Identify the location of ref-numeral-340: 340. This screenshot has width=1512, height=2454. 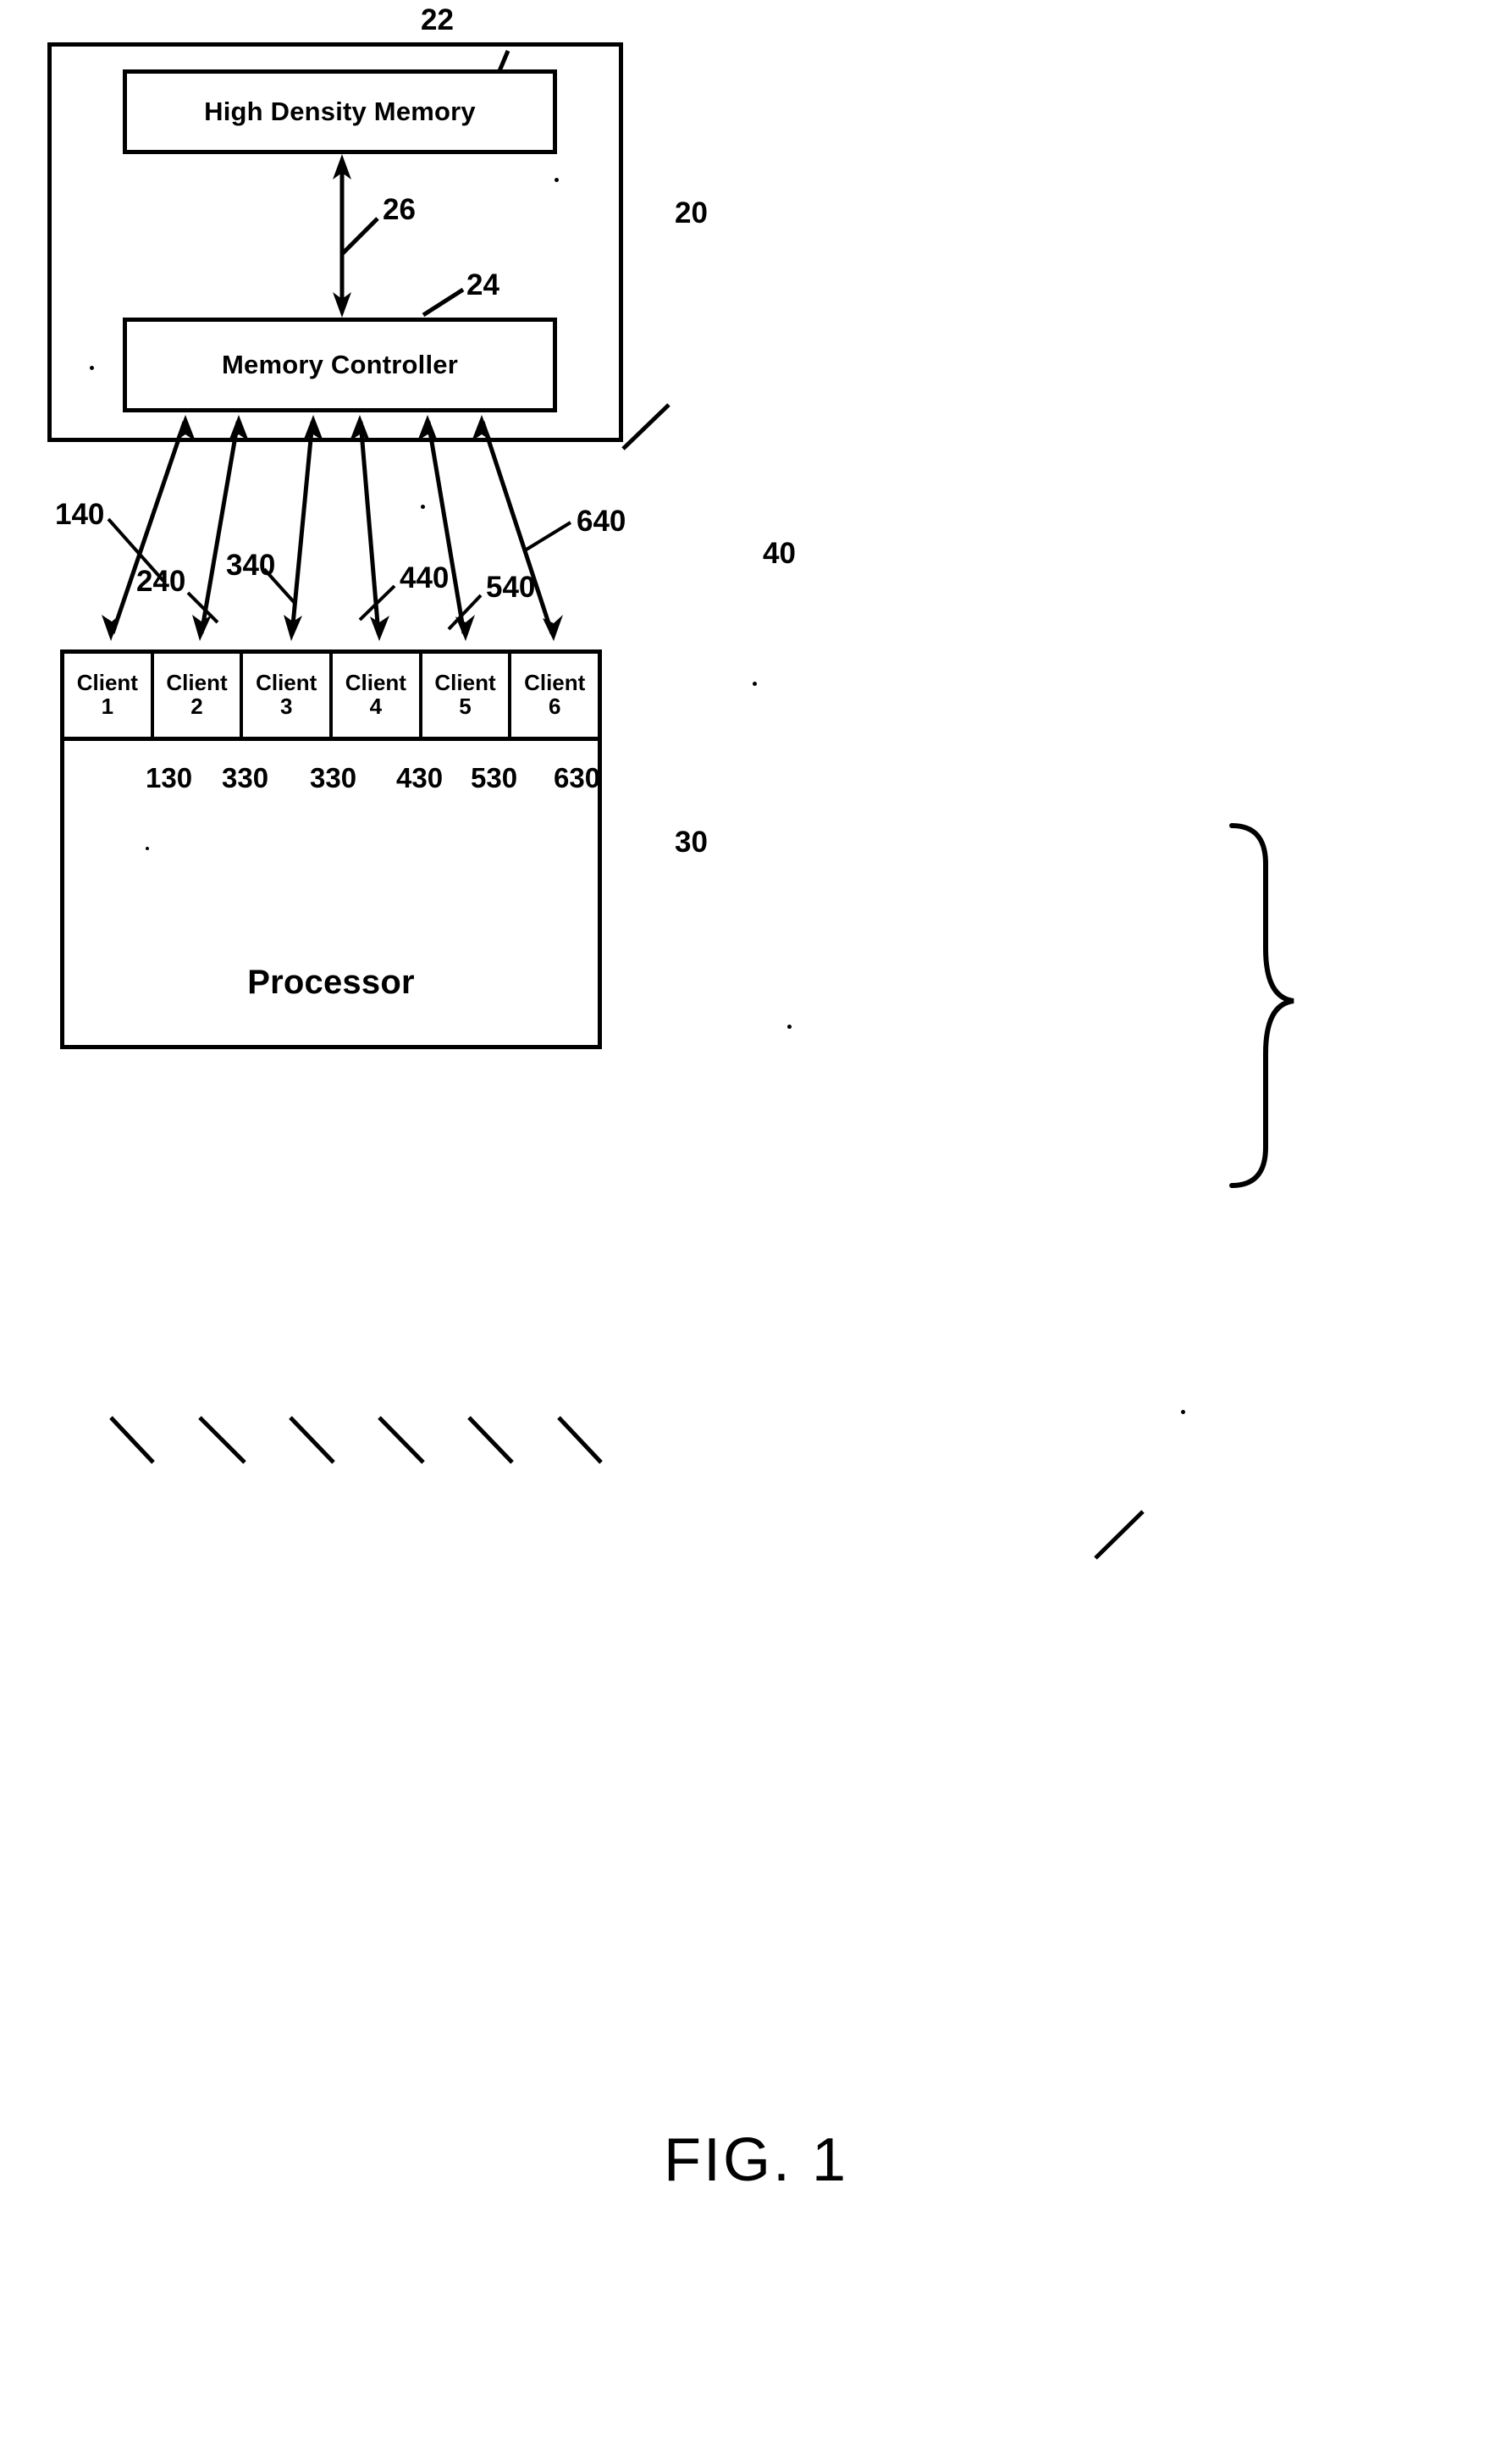
(251, 565).